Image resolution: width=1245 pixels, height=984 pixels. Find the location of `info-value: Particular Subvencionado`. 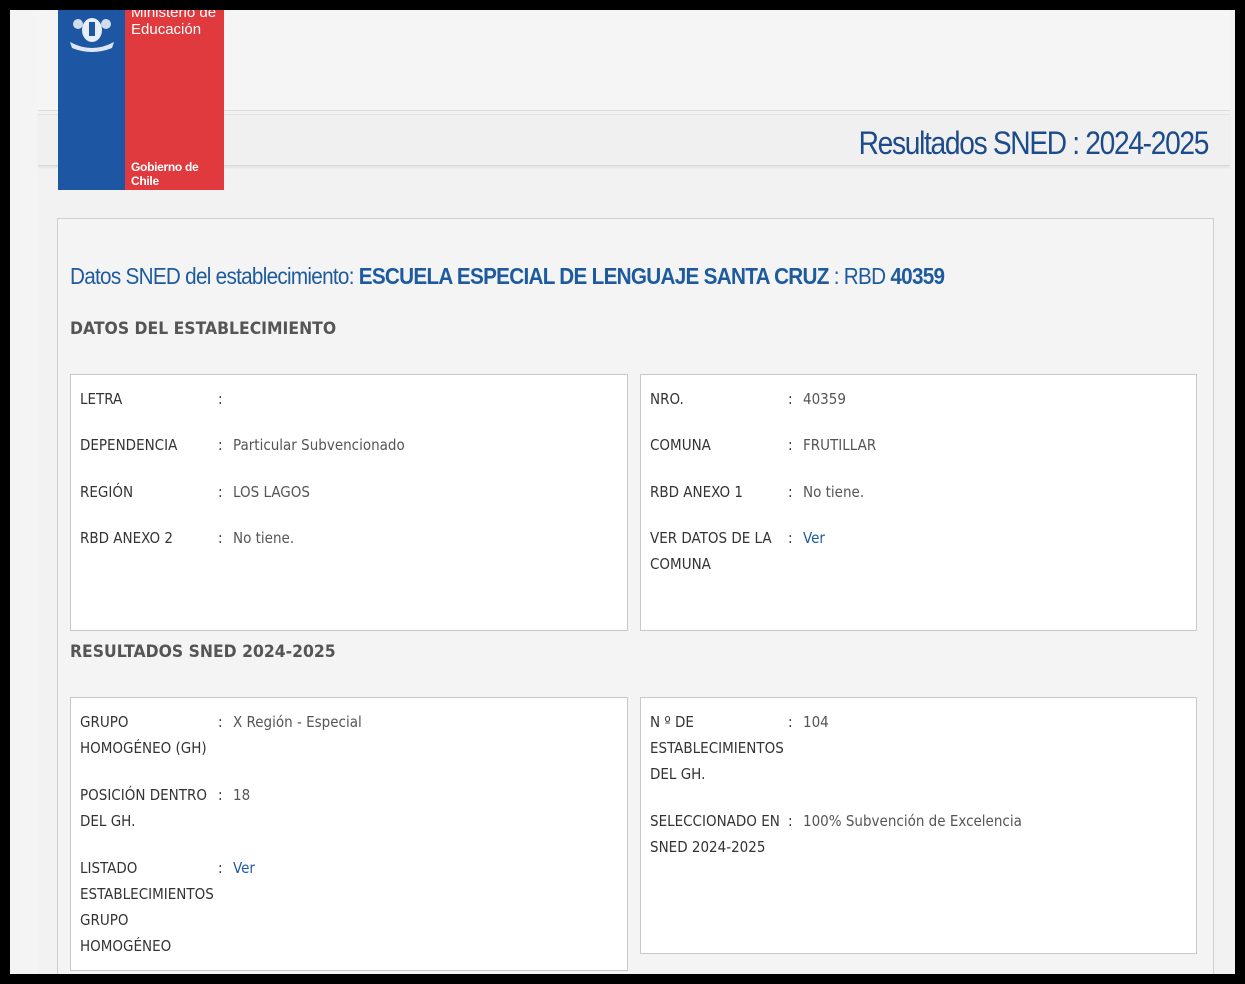

info-value: Particular Subvencionado is located at coordinates (319, 445).